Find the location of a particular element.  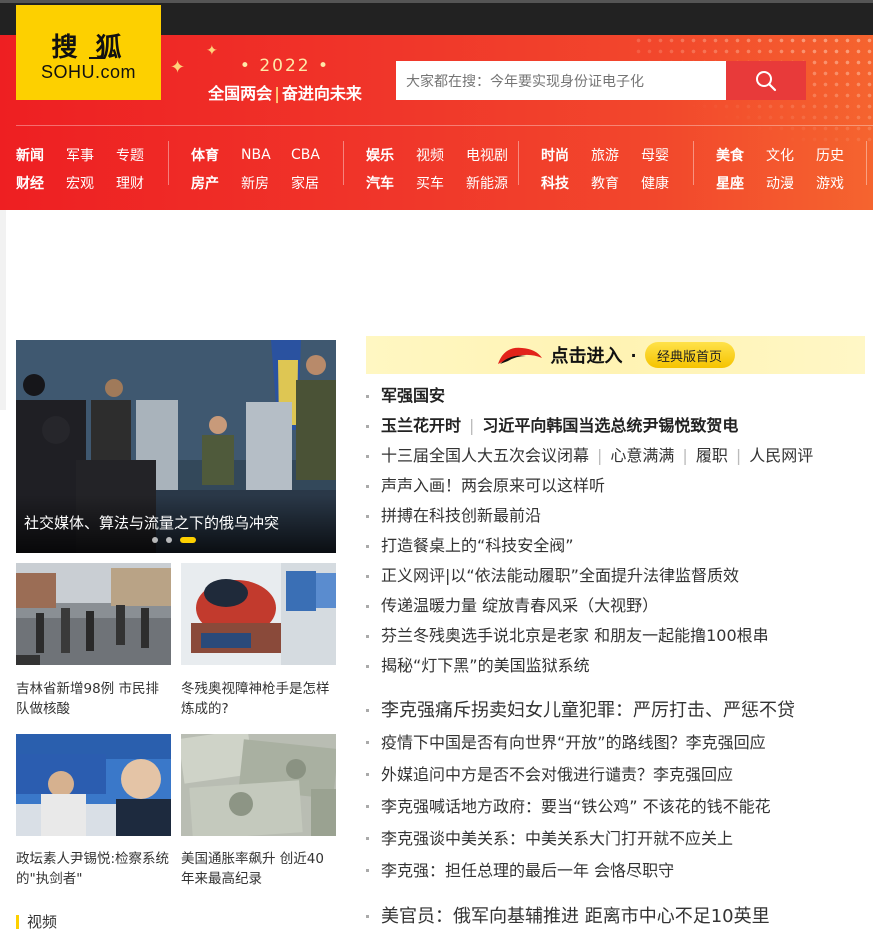

news-link: 军强国安 is located at coordinates (413, 395).